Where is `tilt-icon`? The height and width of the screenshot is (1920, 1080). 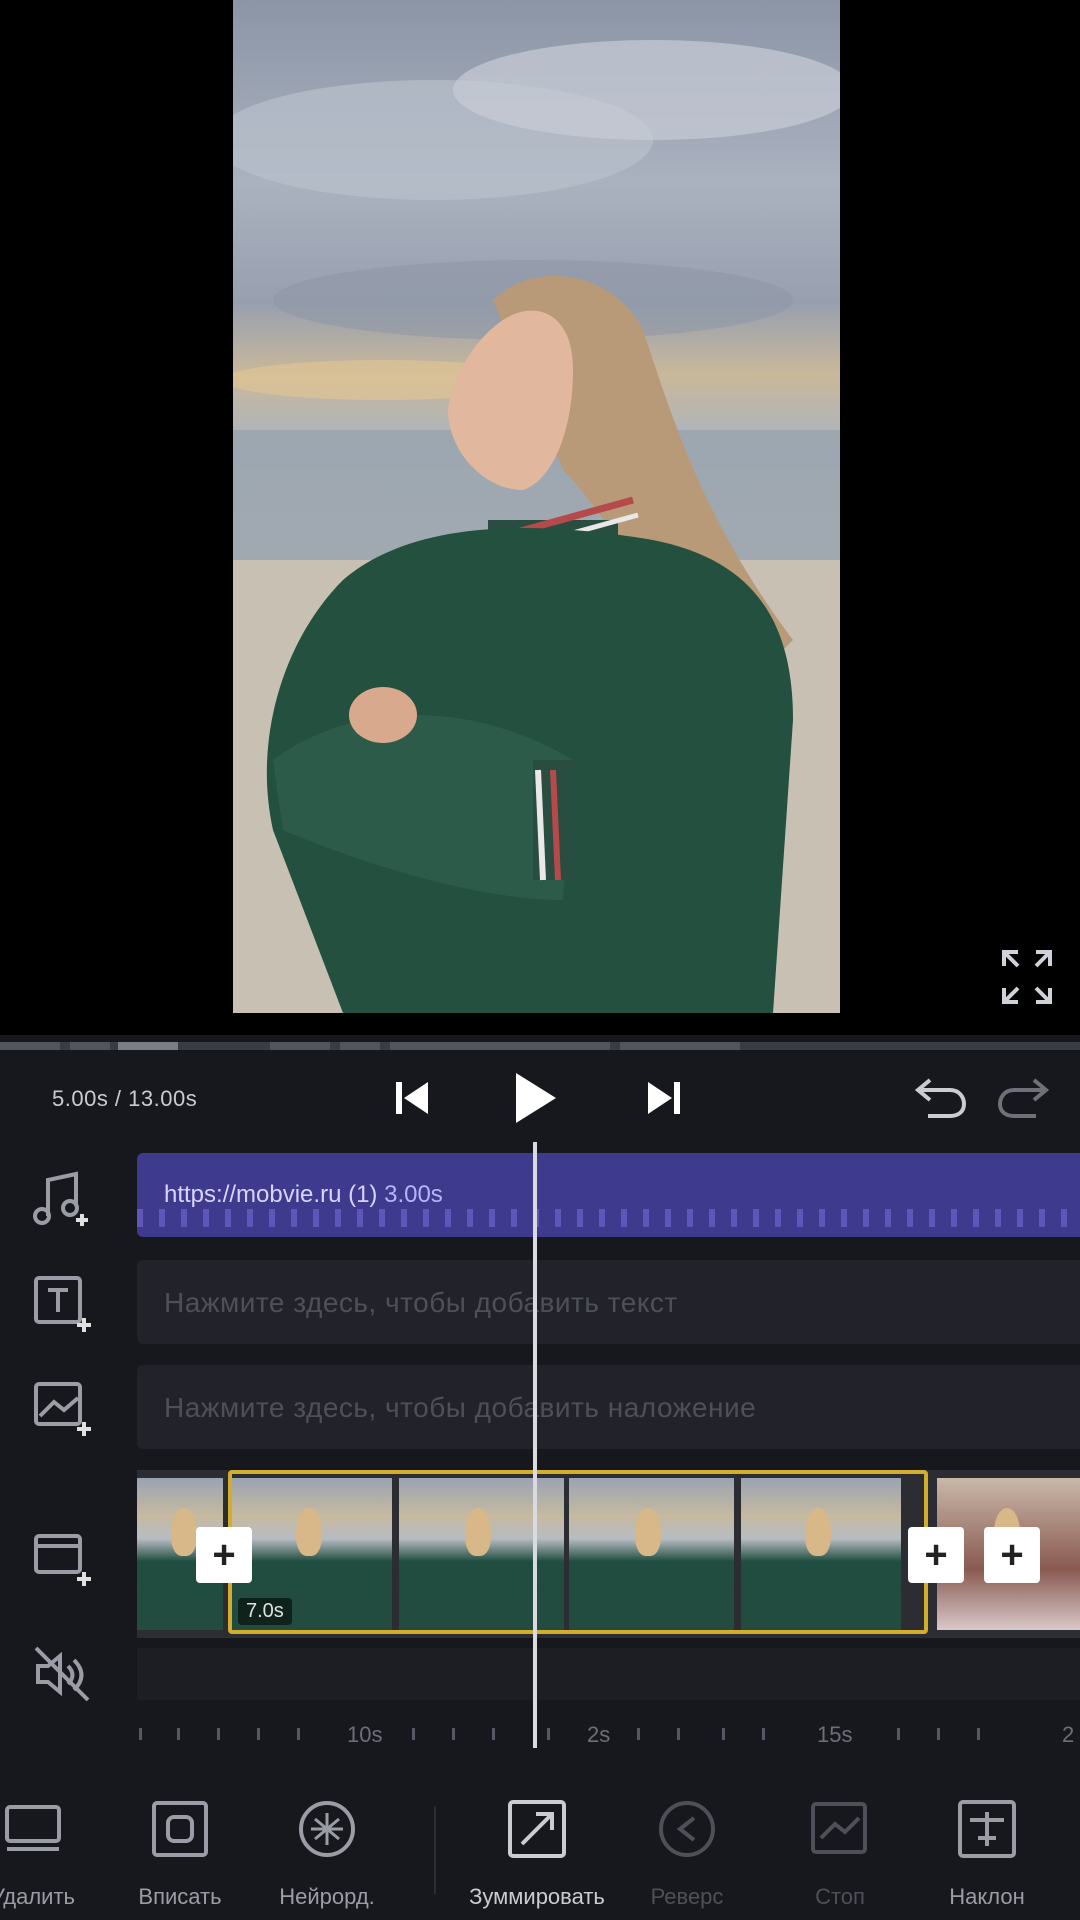
tilt-icon is located at coordinates (987, 1829).